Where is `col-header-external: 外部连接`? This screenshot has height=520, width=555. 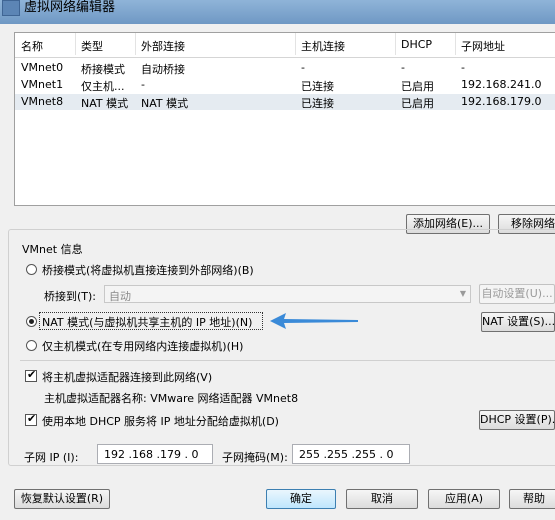 col-header-external: 外部连接 is located at coordinates (163, 46).